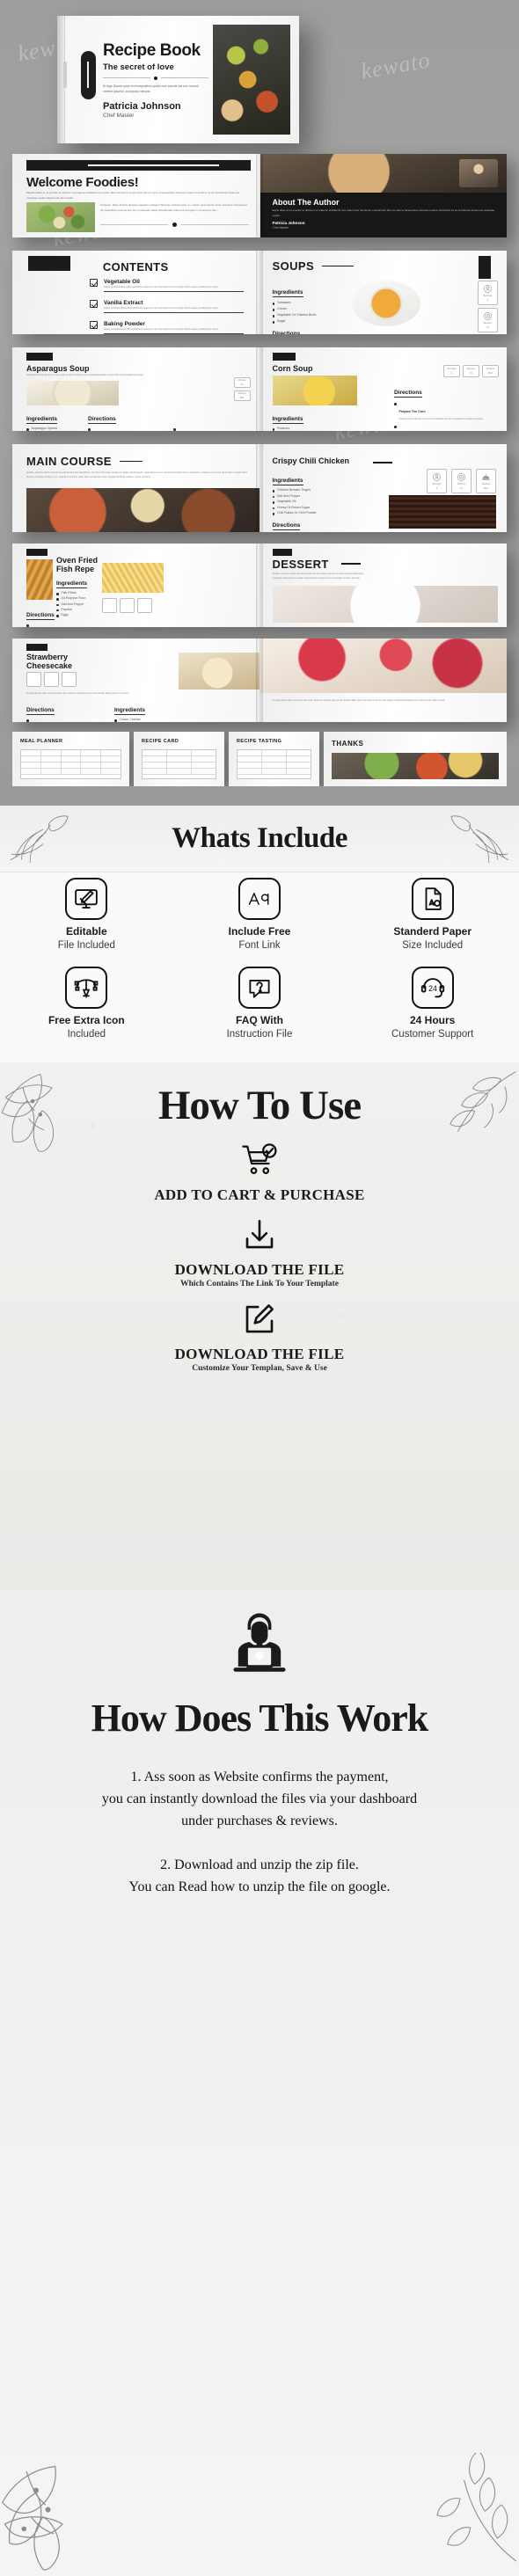 The image size is (519, 2576). What do you see at coordinates (274, 764) in the screenshot?
I see `recipe-tasting-table` at bounding box center [274, 764].